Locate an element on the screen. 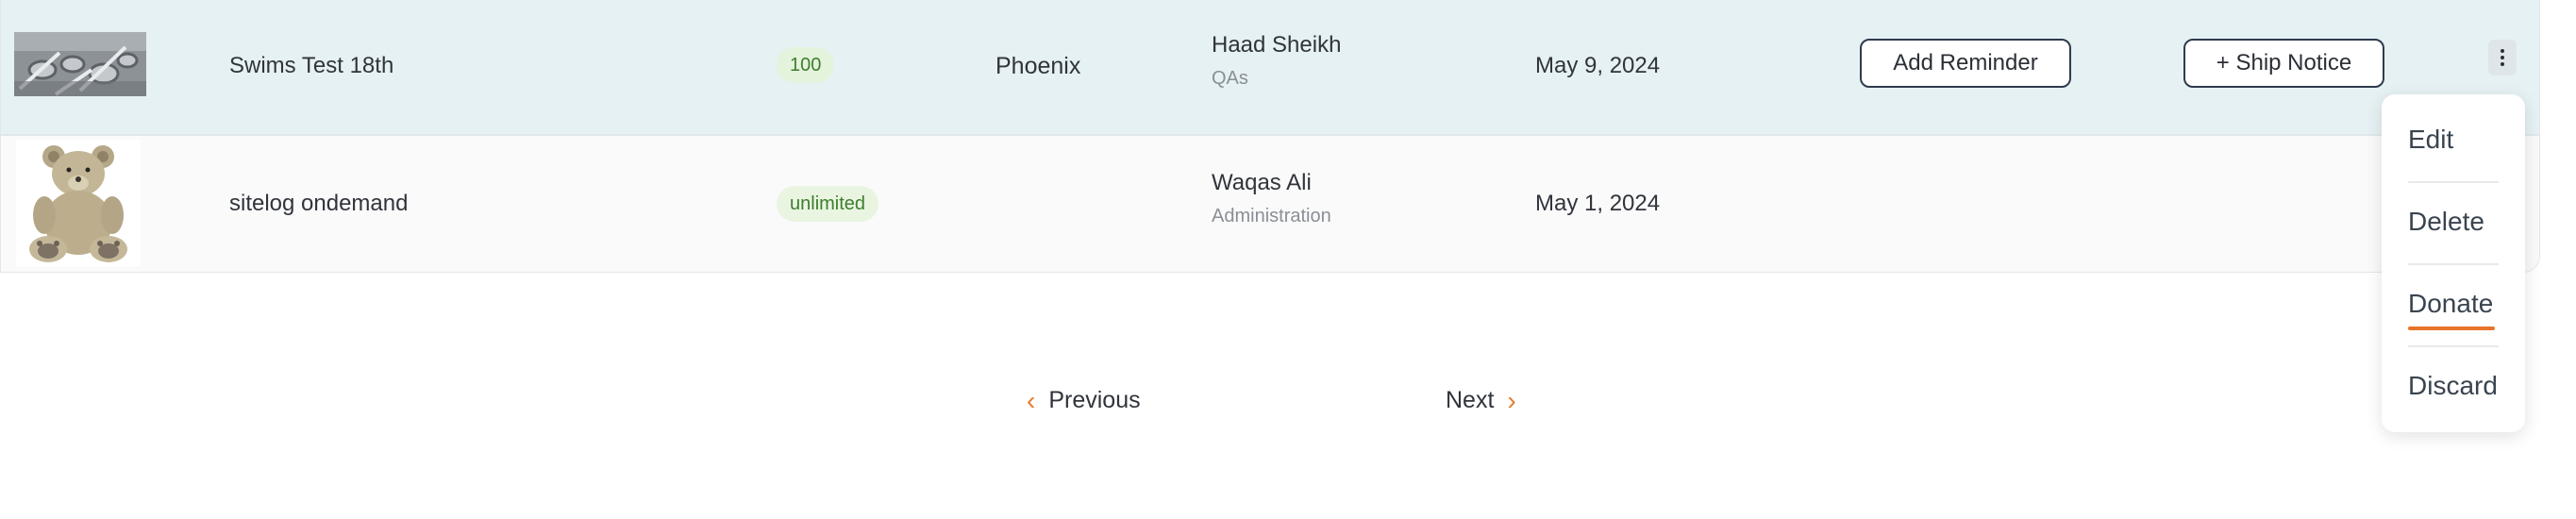 The image size is (2576, 519). row-actions-menu: Edit Delete Donate Discard is located at coordinates (2453, 263).